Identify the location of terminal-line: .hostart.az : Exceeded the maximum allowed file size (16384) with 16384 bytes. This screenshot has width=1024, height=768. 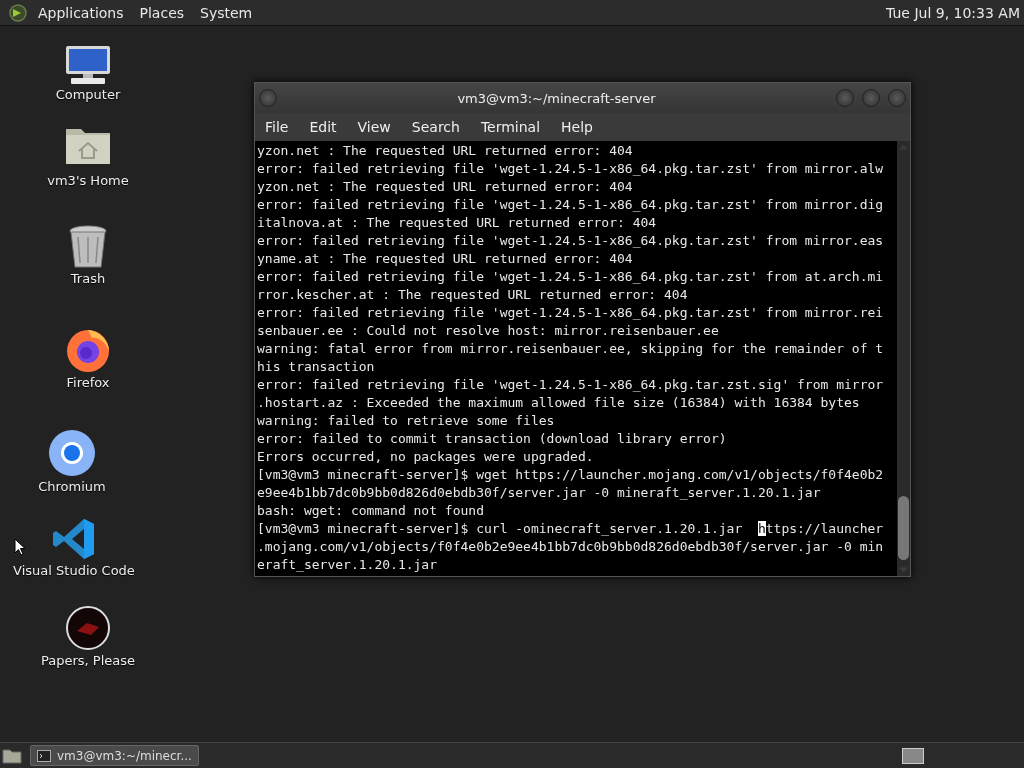
(559, 403).